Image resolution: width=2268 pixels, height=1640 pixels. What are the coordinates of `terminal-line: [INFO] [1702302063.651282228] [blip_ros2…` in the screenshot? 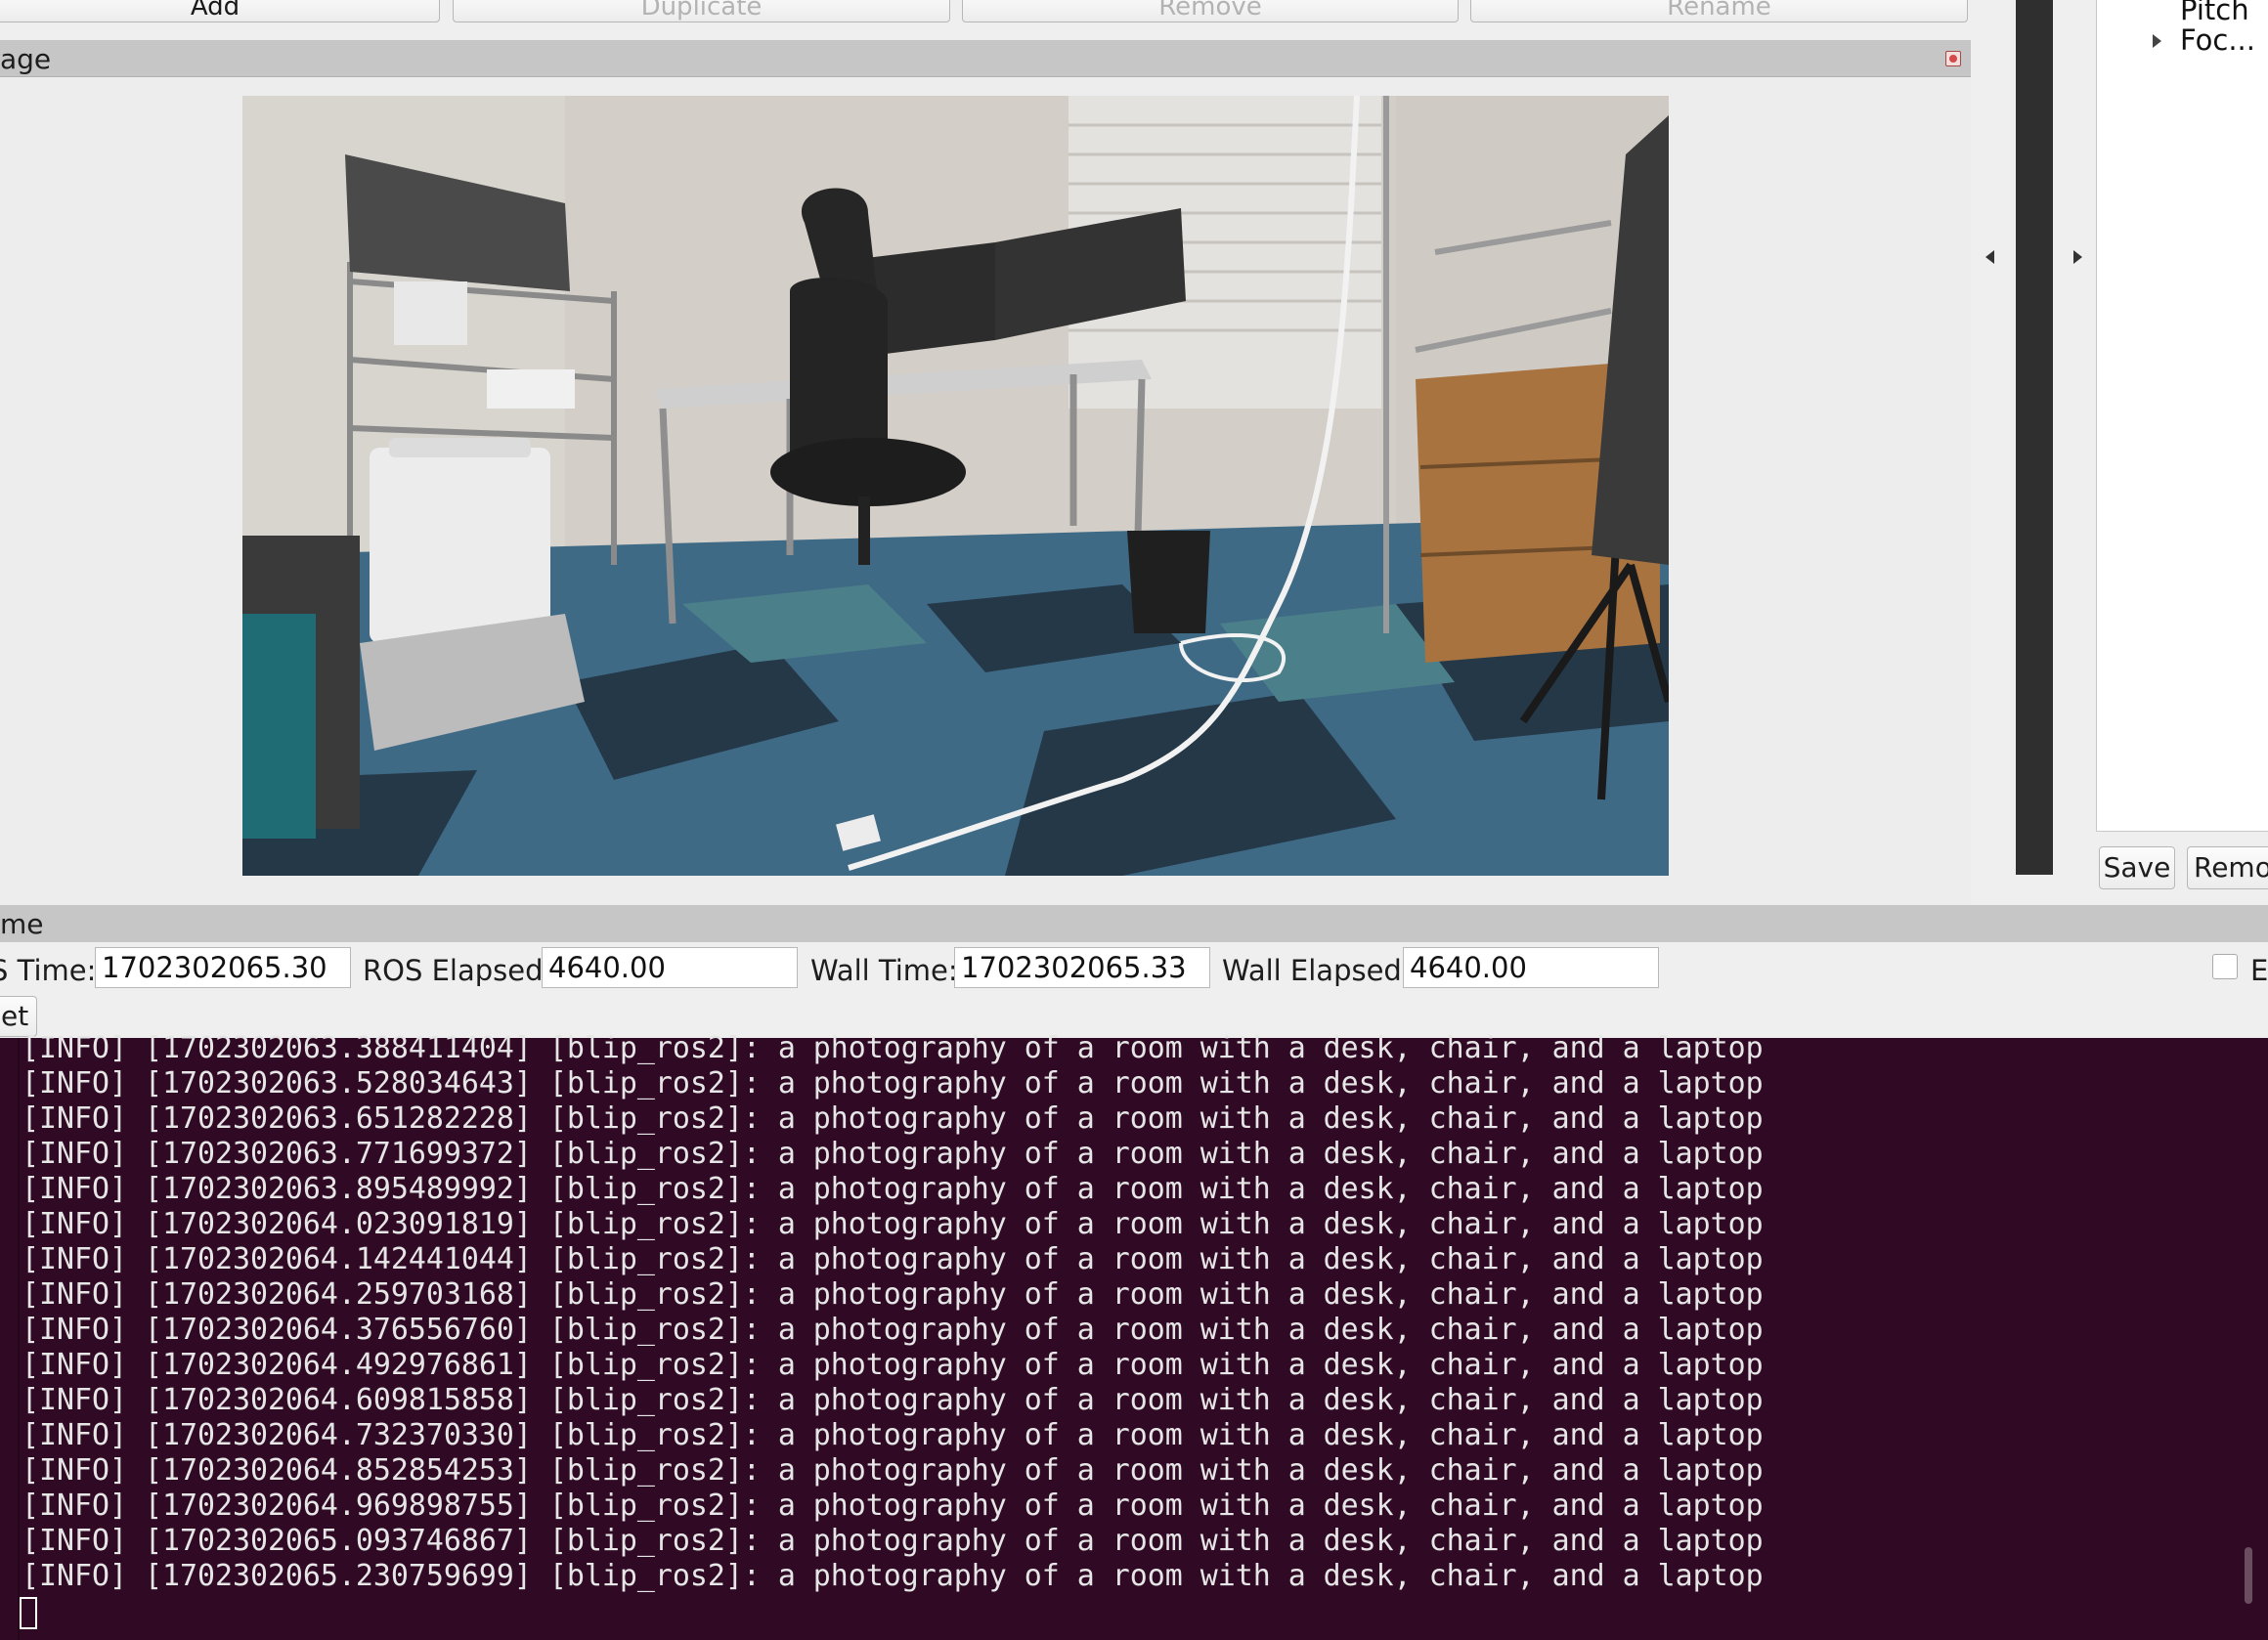 It's located at (893, 1118).